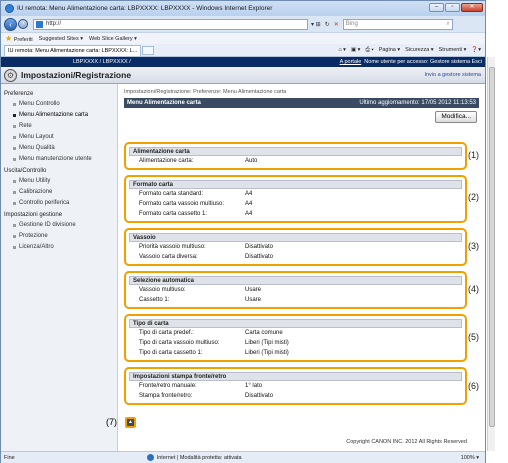 This screenshot has width=508, height=463. What do you see at coordinates (10, 24) in the screenshot?
I see `back-button: ‹` at bounding box center [10, 24].